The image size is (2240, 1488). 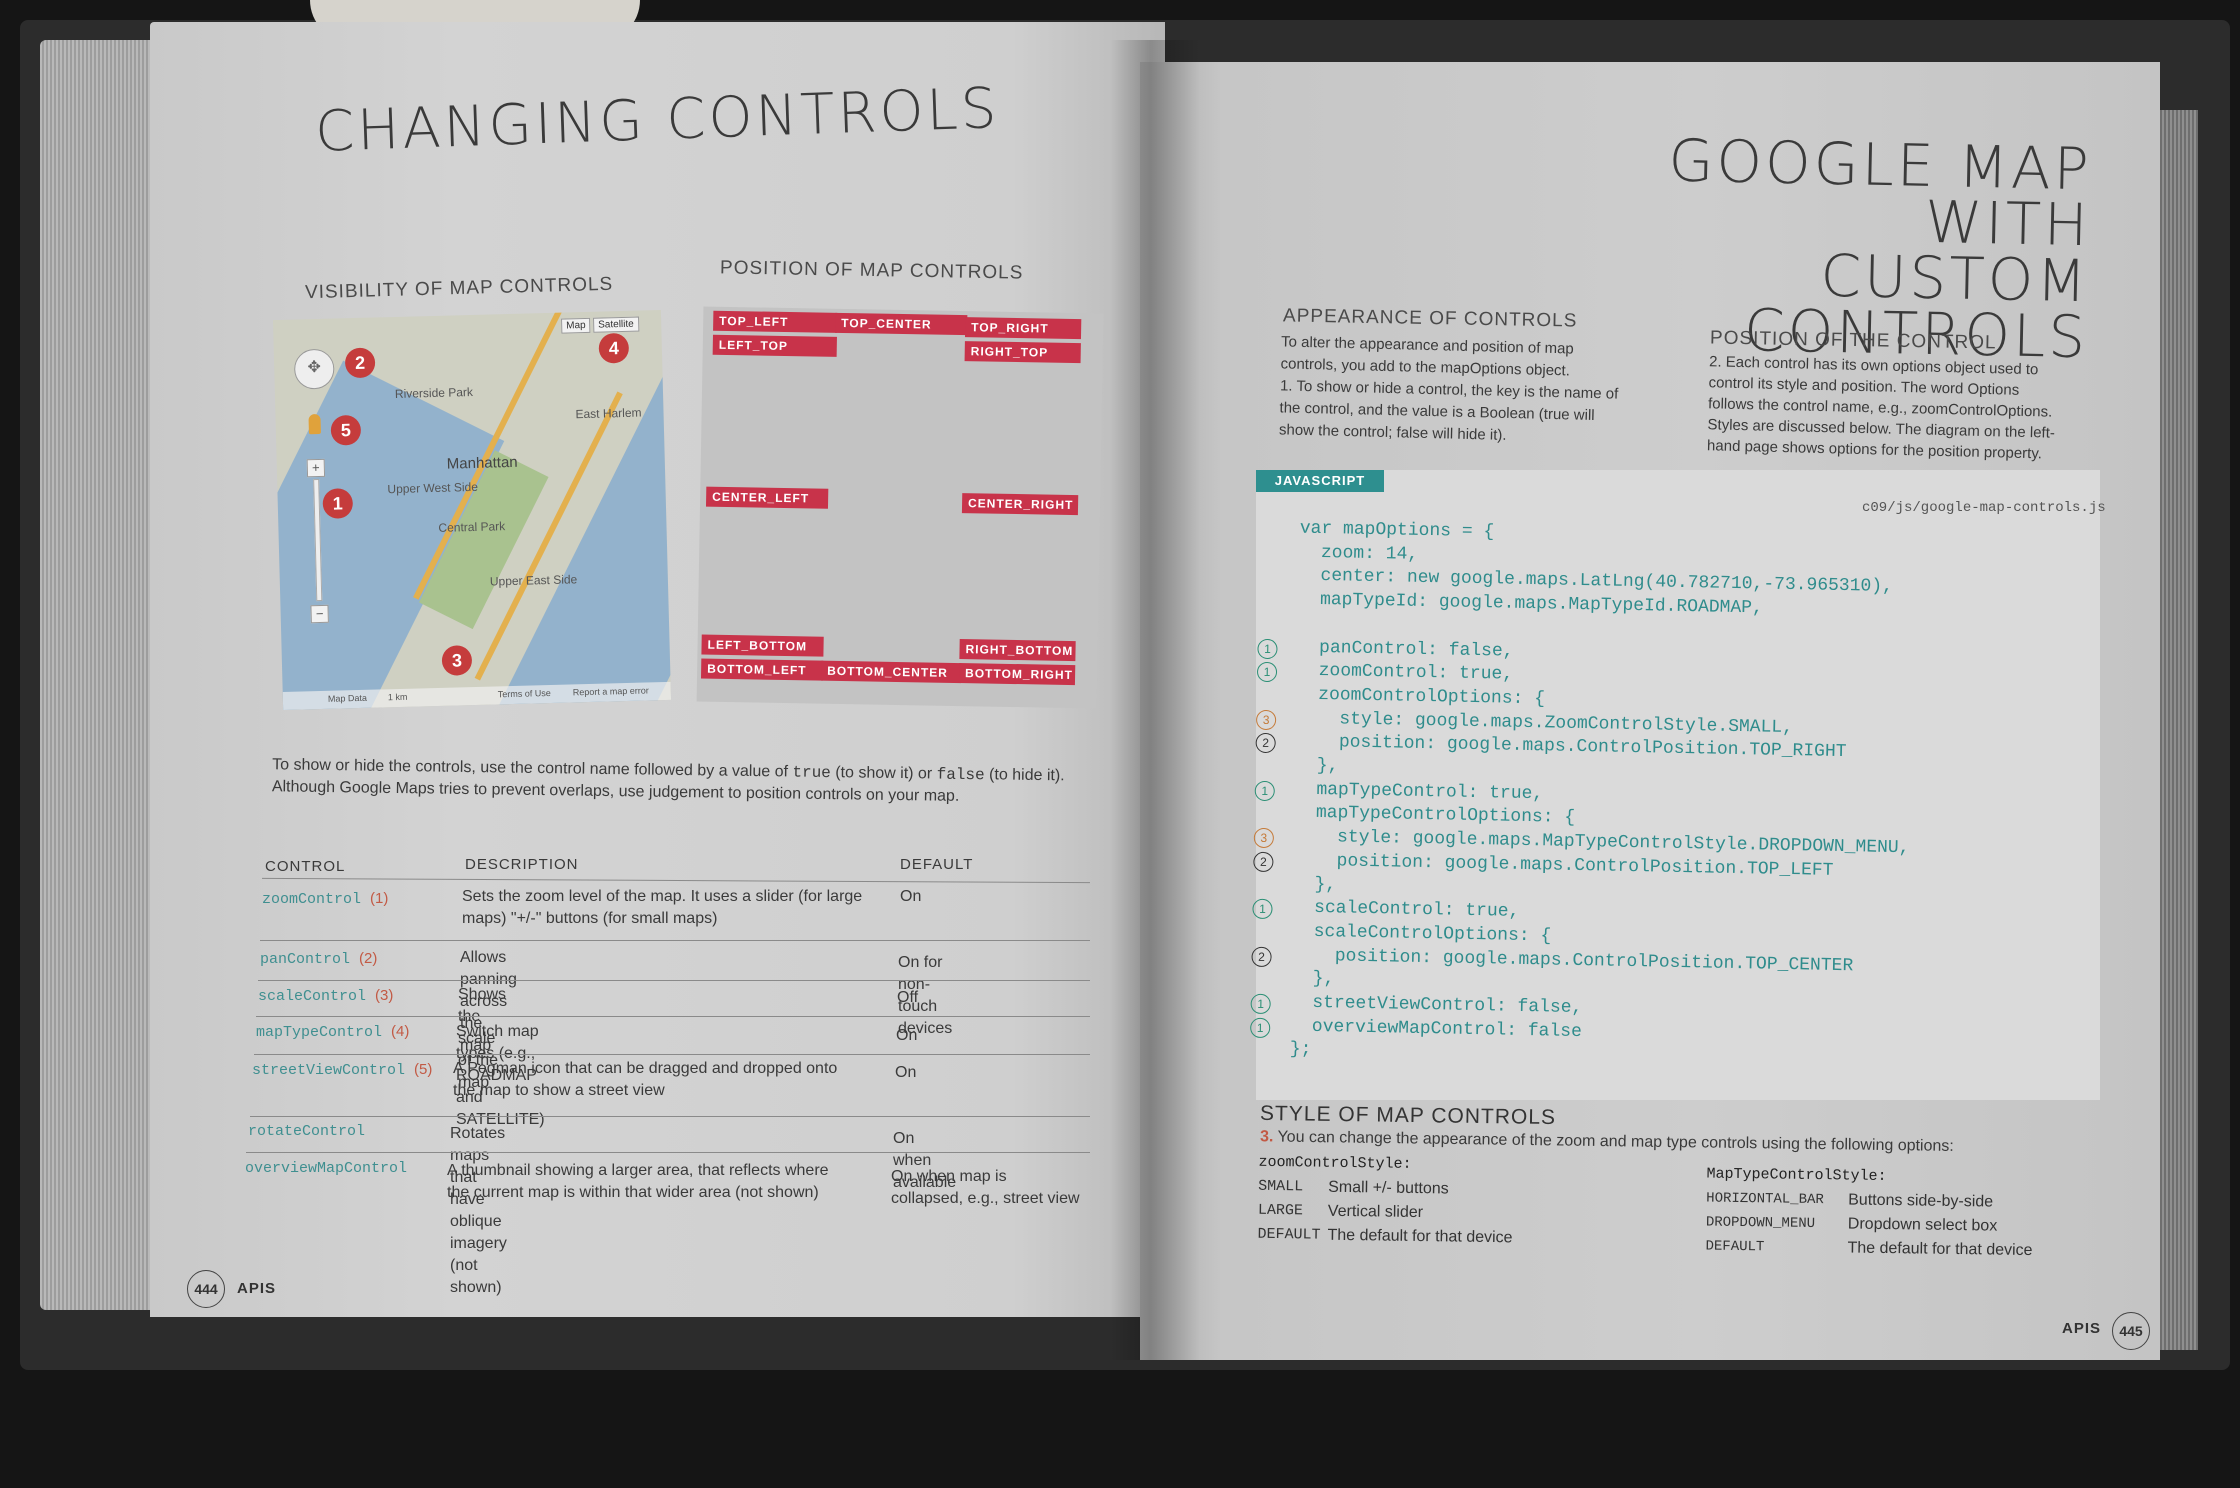 I want to click on footer-right: APIS, so click(x=2082, y=1328).